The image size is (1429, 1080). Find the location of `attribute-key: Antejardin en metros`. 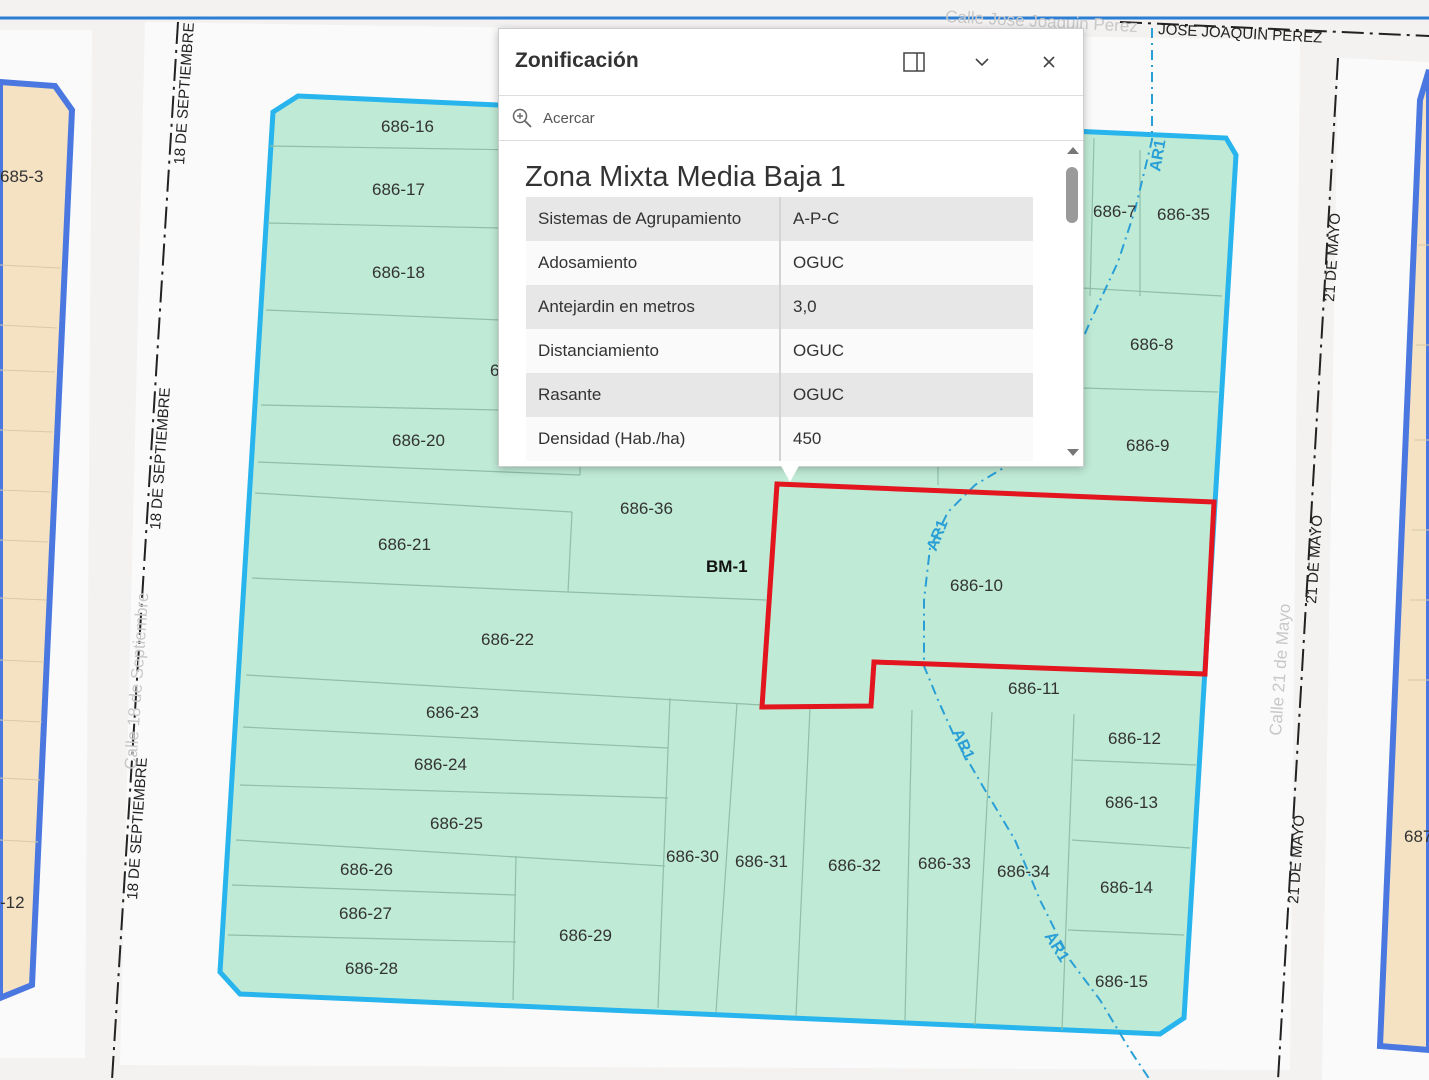

attribute-key: Antejardin en metros is located at coordinates (653, 307).